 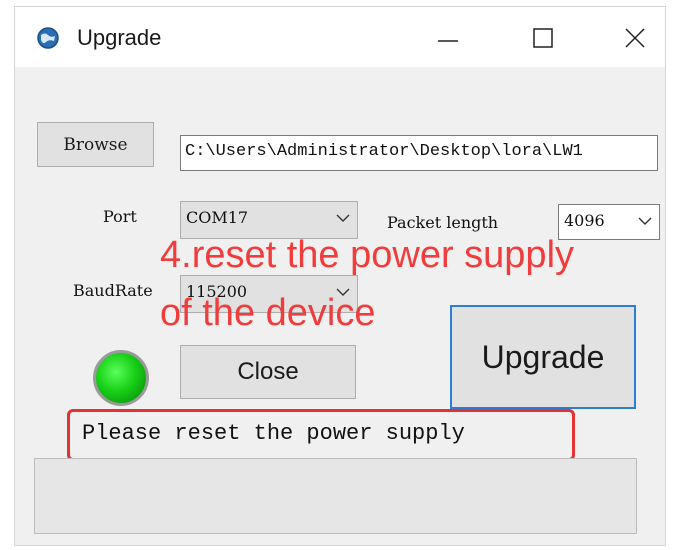 What do you see at coordinates (443, 222) in the screenshot?
I see `packet-length-label: Packet length` at bounding box center [443, 222].